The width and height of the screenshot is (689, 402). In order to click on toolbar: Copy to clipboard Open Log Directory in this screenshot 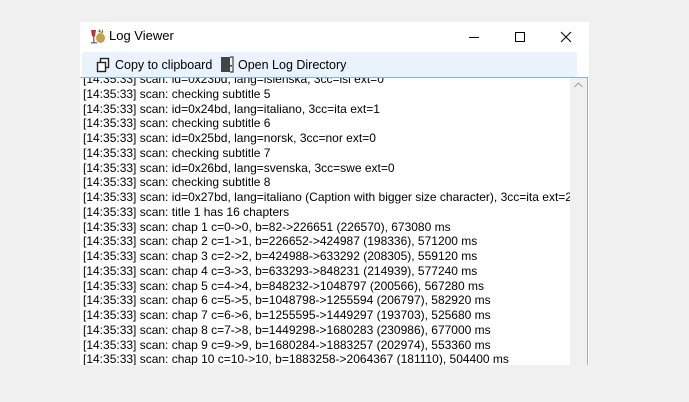, I will do `click(329, 64)`.